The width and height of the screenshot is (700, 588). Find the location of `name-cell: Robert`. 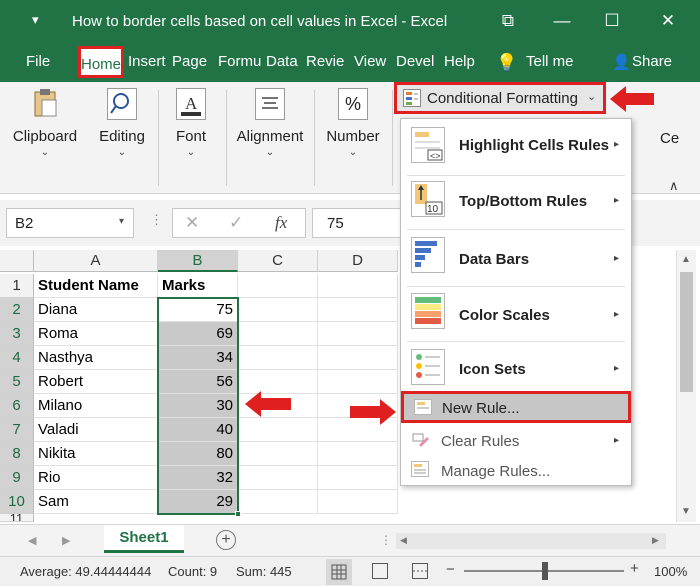

name-cell: Robert is located at coordinates (96, 382).